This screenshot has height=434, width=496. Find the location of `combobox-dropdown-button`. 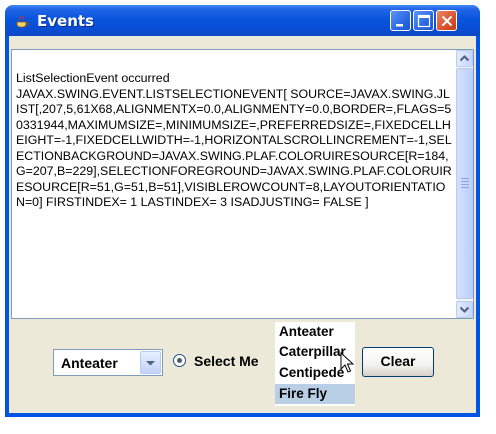

combobox-dropdown-button is located at coordinates (150, 362).